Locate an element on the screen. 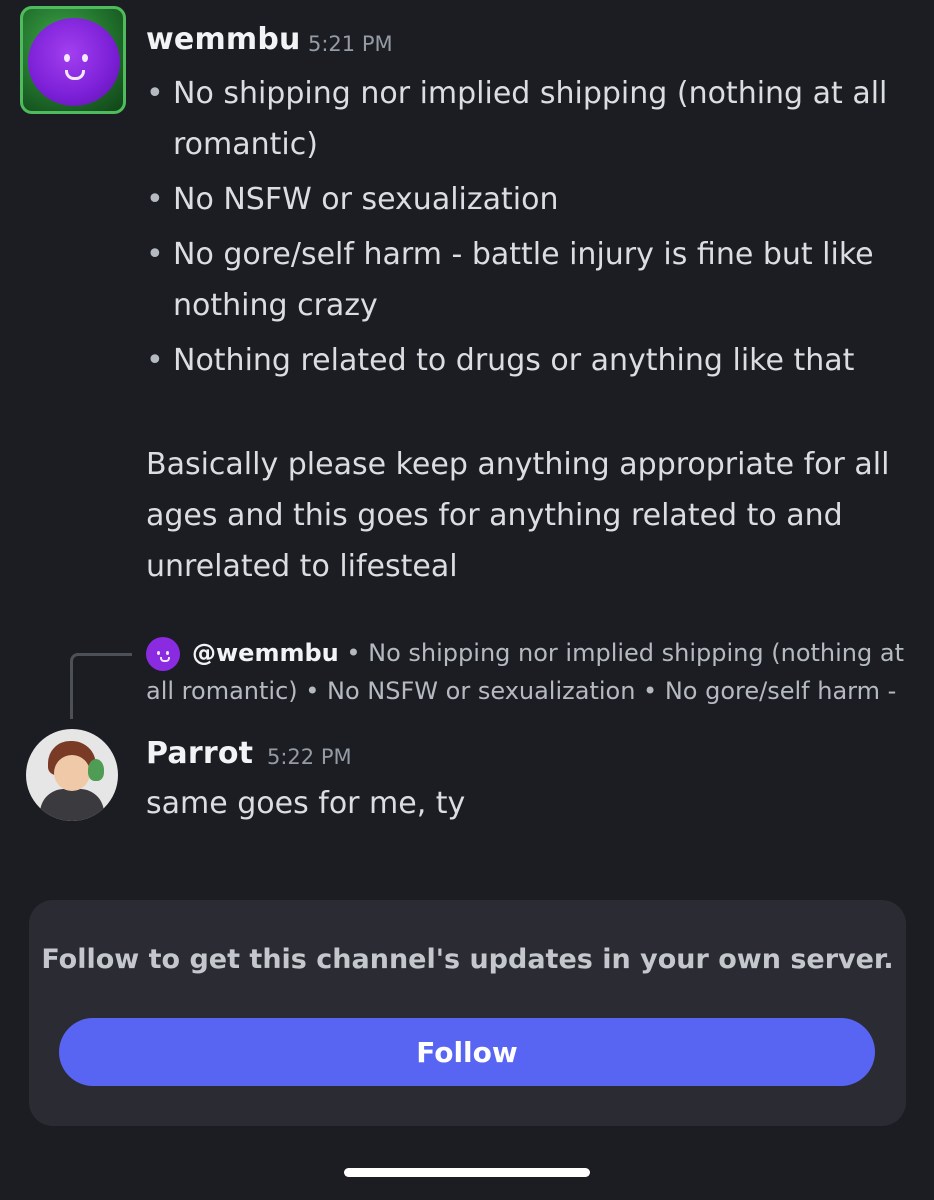  wemmbu-avatar is located at coordinates (73, 60).